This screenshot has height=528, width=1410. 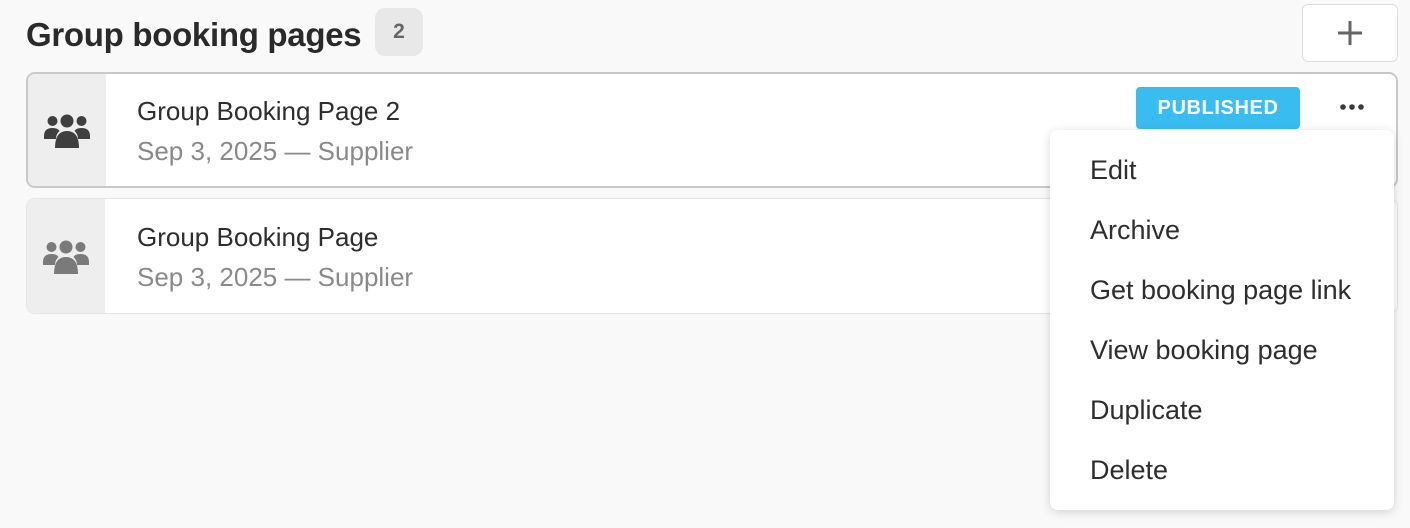 I want to click on status-badge: PUBLISHED, so click(x=1218, y=108).